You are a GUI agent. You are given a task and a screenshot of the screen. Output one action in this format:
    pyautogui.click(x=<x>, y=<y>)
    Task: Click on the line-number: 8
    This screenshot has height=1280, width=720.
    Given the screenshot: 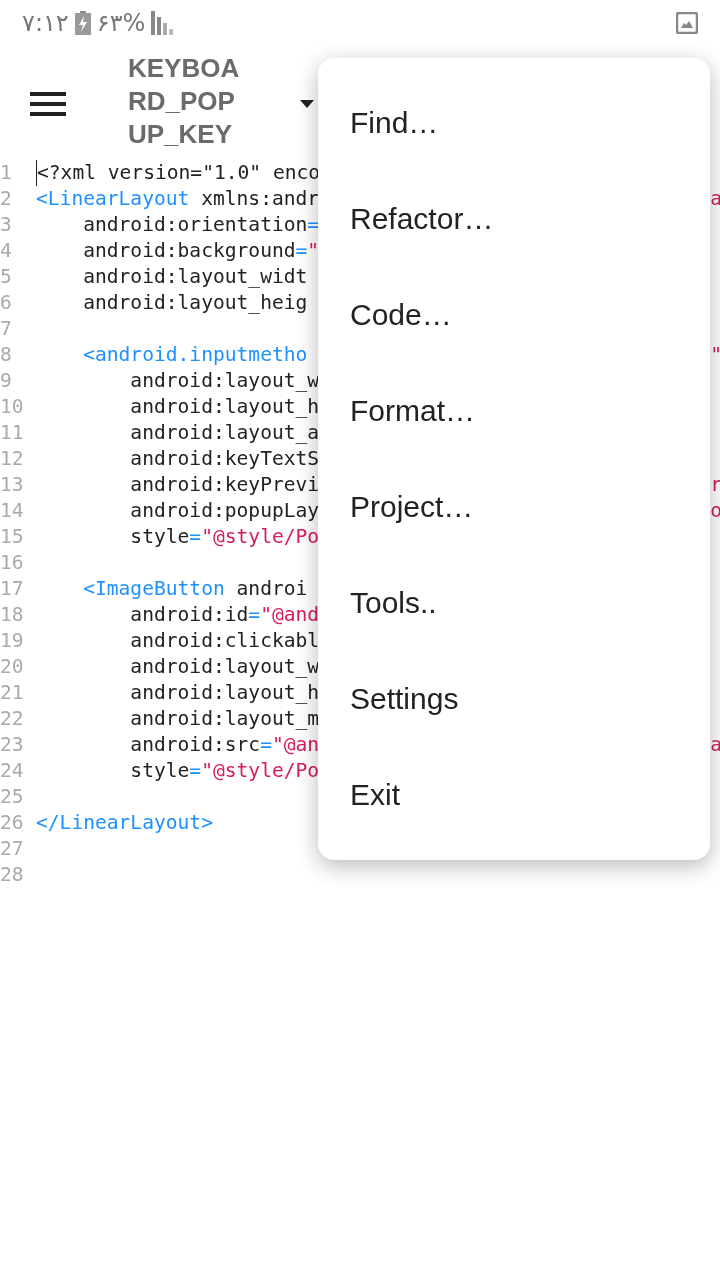 What is the action you would take?
    pyautogui.click(x=6, y=355)
    